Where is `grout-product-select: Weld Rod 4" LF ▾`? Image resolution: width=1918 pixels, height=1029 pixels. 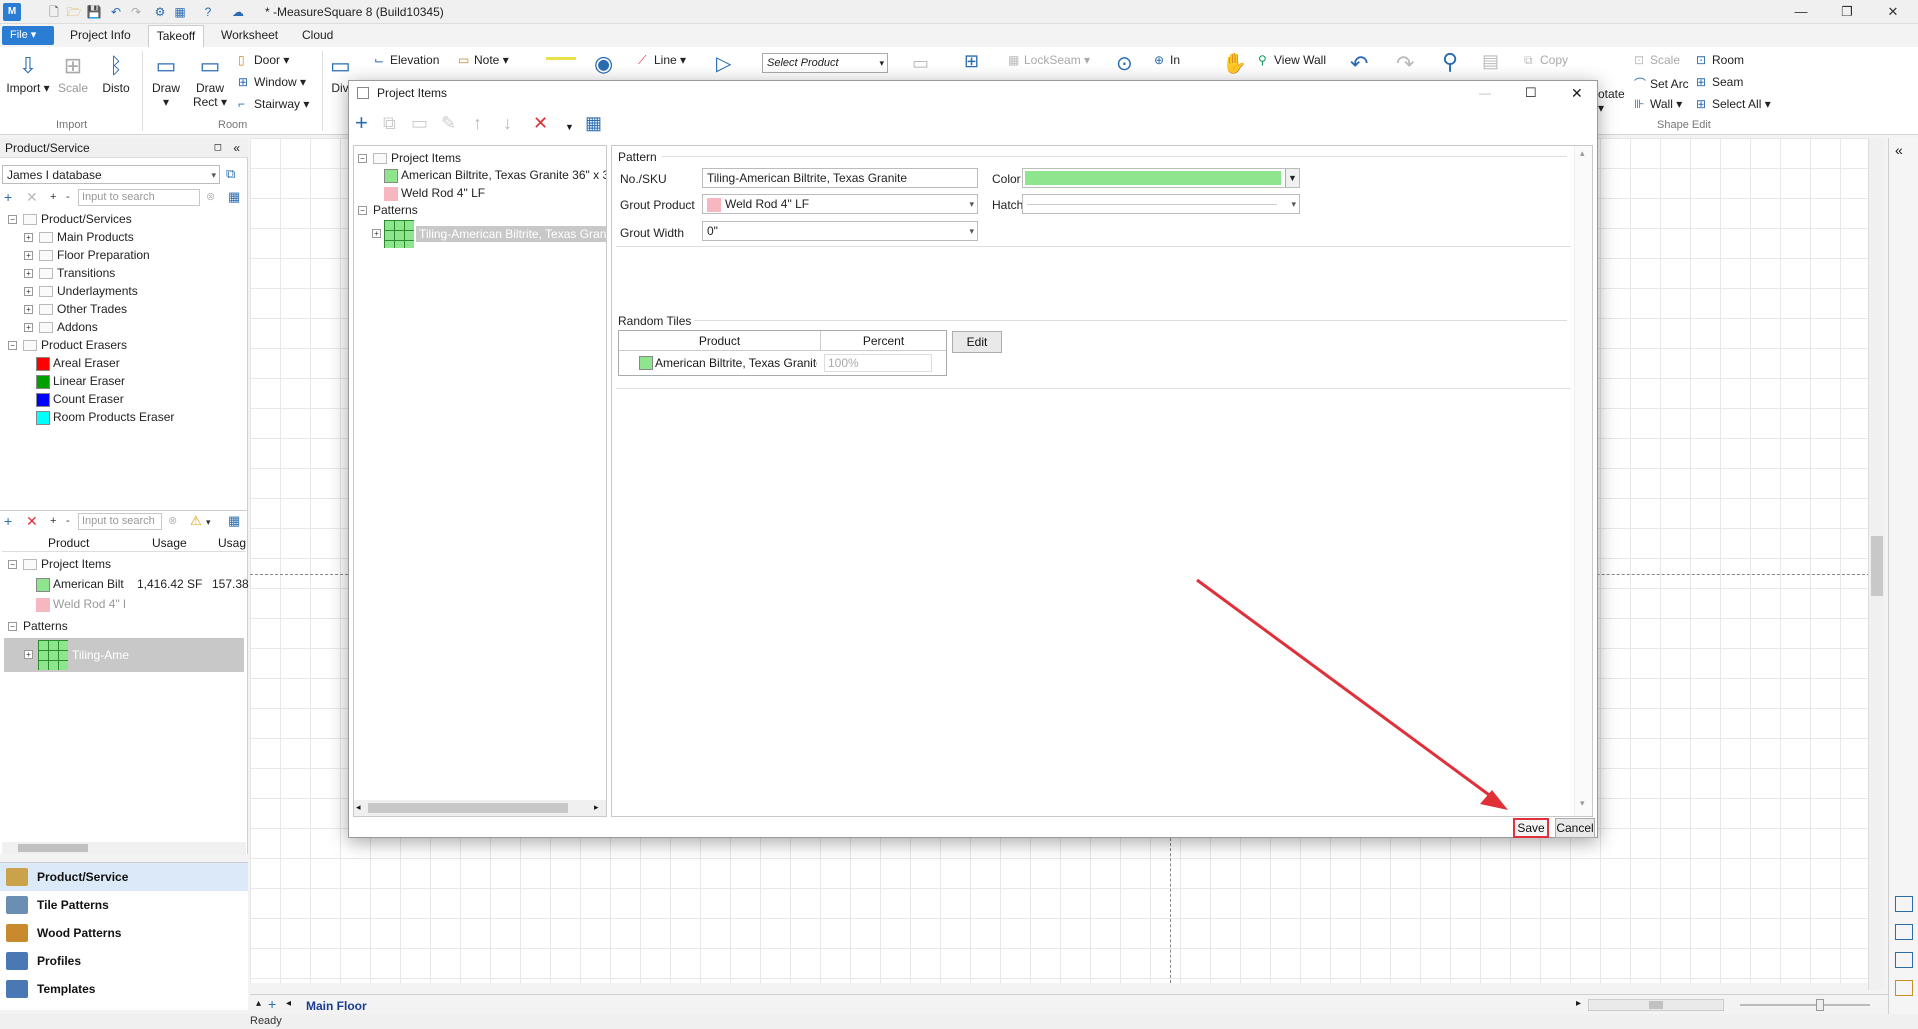 grout-product-select: Weld Rod 4" LF ▾ is located at coordinates (840, 204).